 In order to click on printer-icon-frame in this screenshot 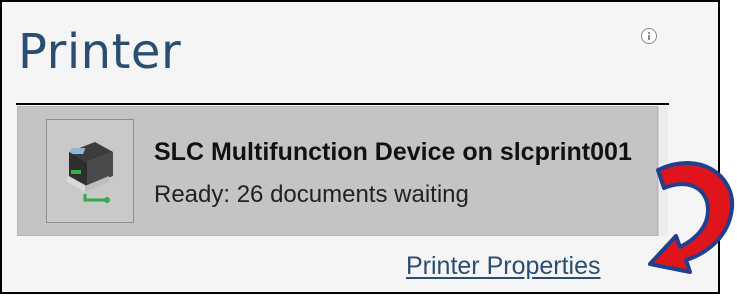, I will do `click(90, 171)`.